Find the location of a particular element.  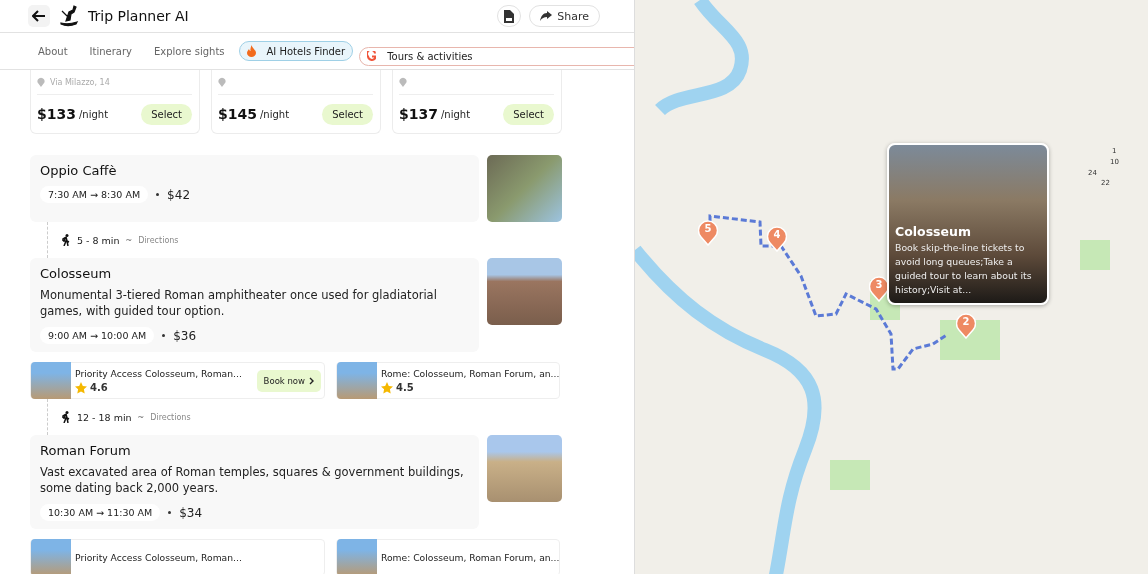

walk-duration: 12 - 18 min is located at coordinates (104, 417).